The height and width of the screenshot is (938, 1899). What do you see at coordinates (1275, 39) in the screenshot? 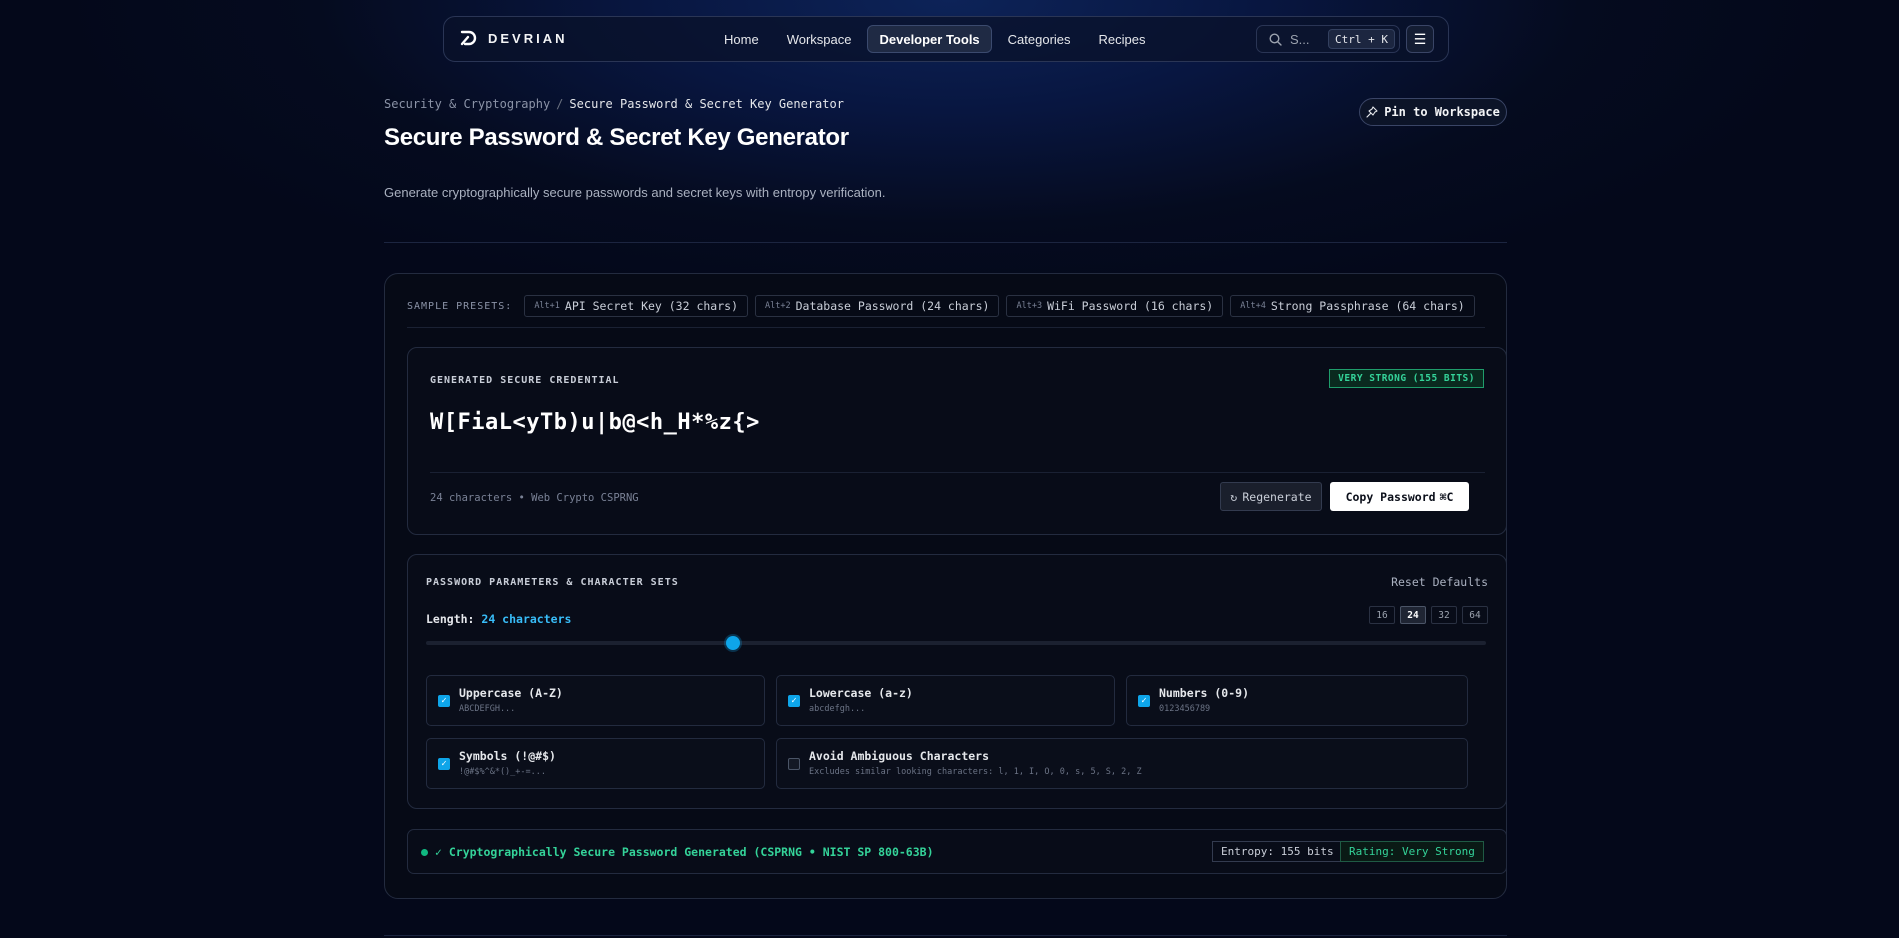
I see `search-icon` at bounding box center [1275, 39].